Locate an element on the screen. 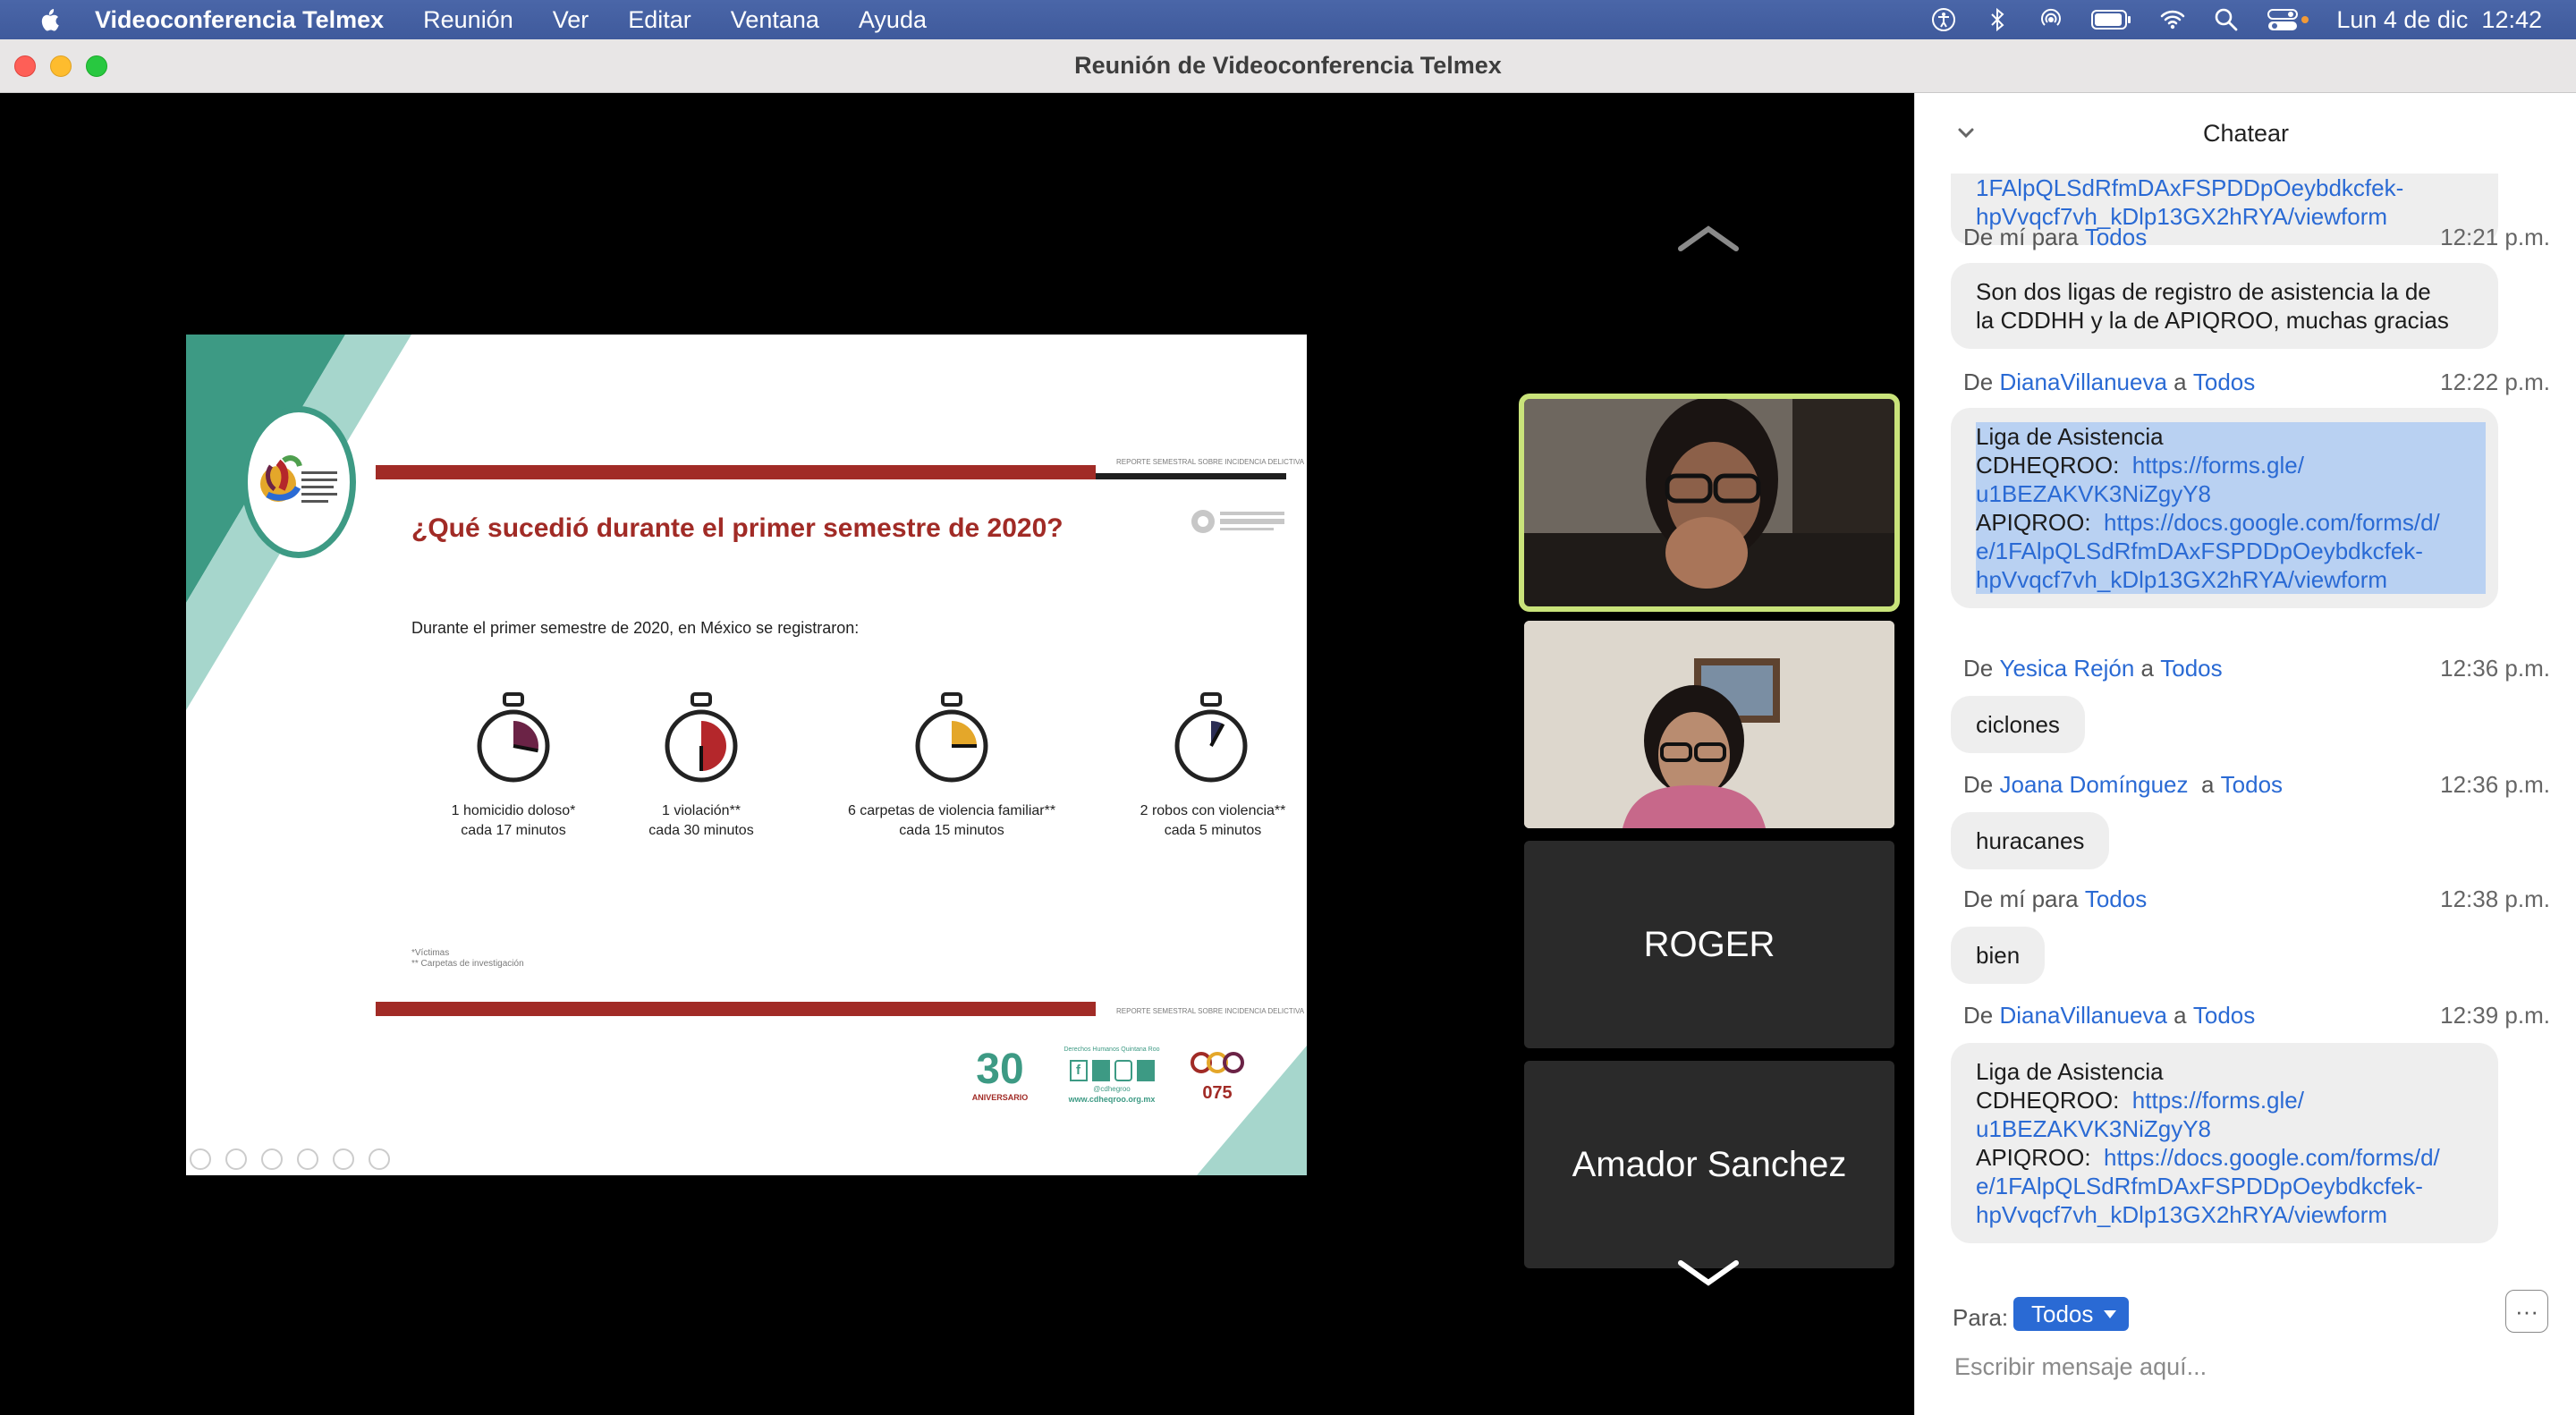 The height and width of the screenshot is (1415, 2576). airdrop-icon is located at coordinates (2051, 20).